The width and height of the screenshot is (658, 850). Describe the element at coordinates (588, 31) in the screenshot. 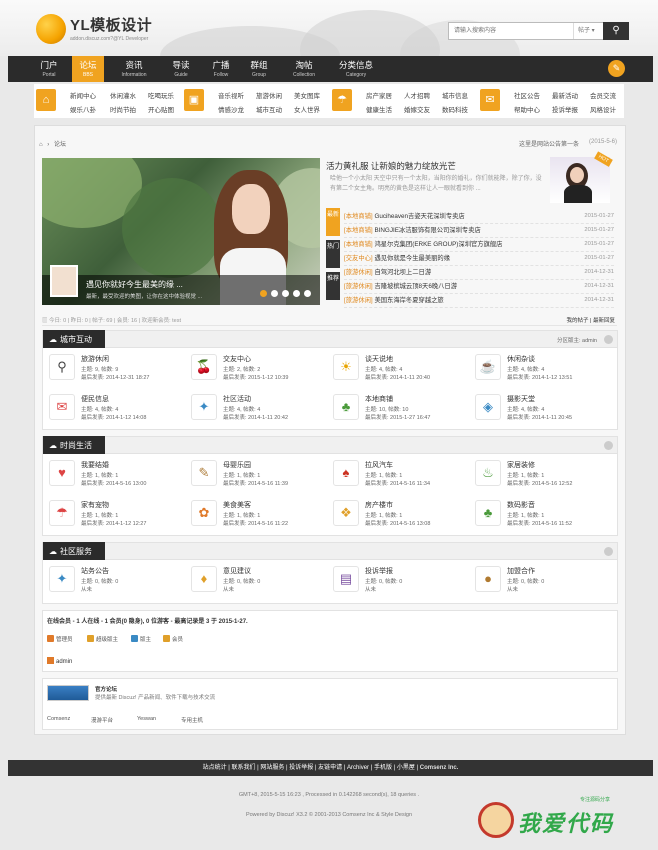

I see `search-type-select: 帖子 ▾` at that location.